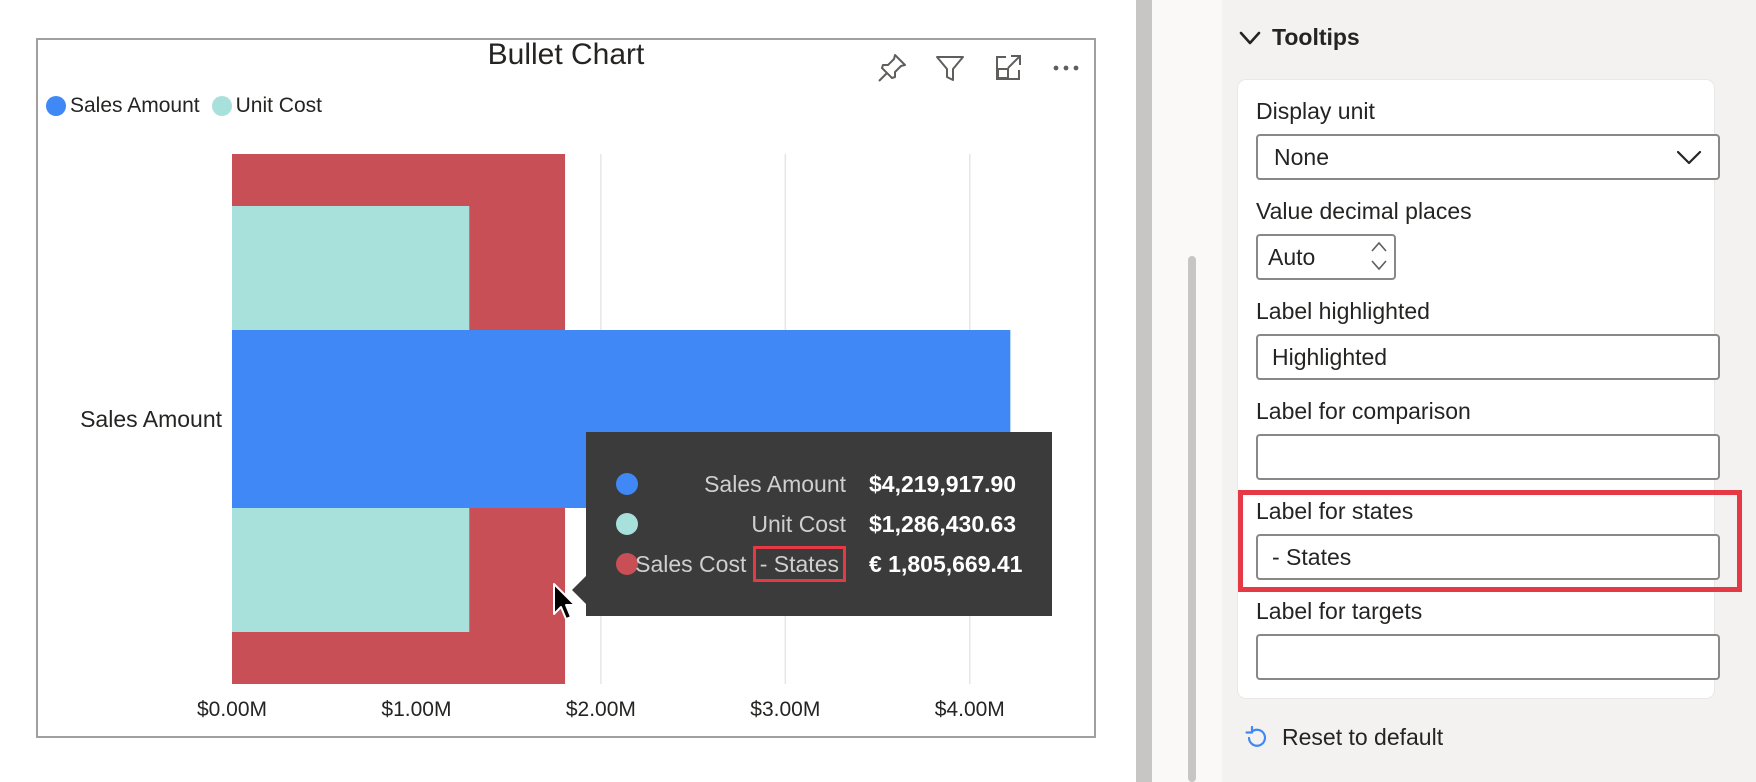 This screenshot has height=782, width=1756. Describe the element at coordinates (1363, 411) in the screenshot. I see `label-comparison-label: Label for comparison` at that location.